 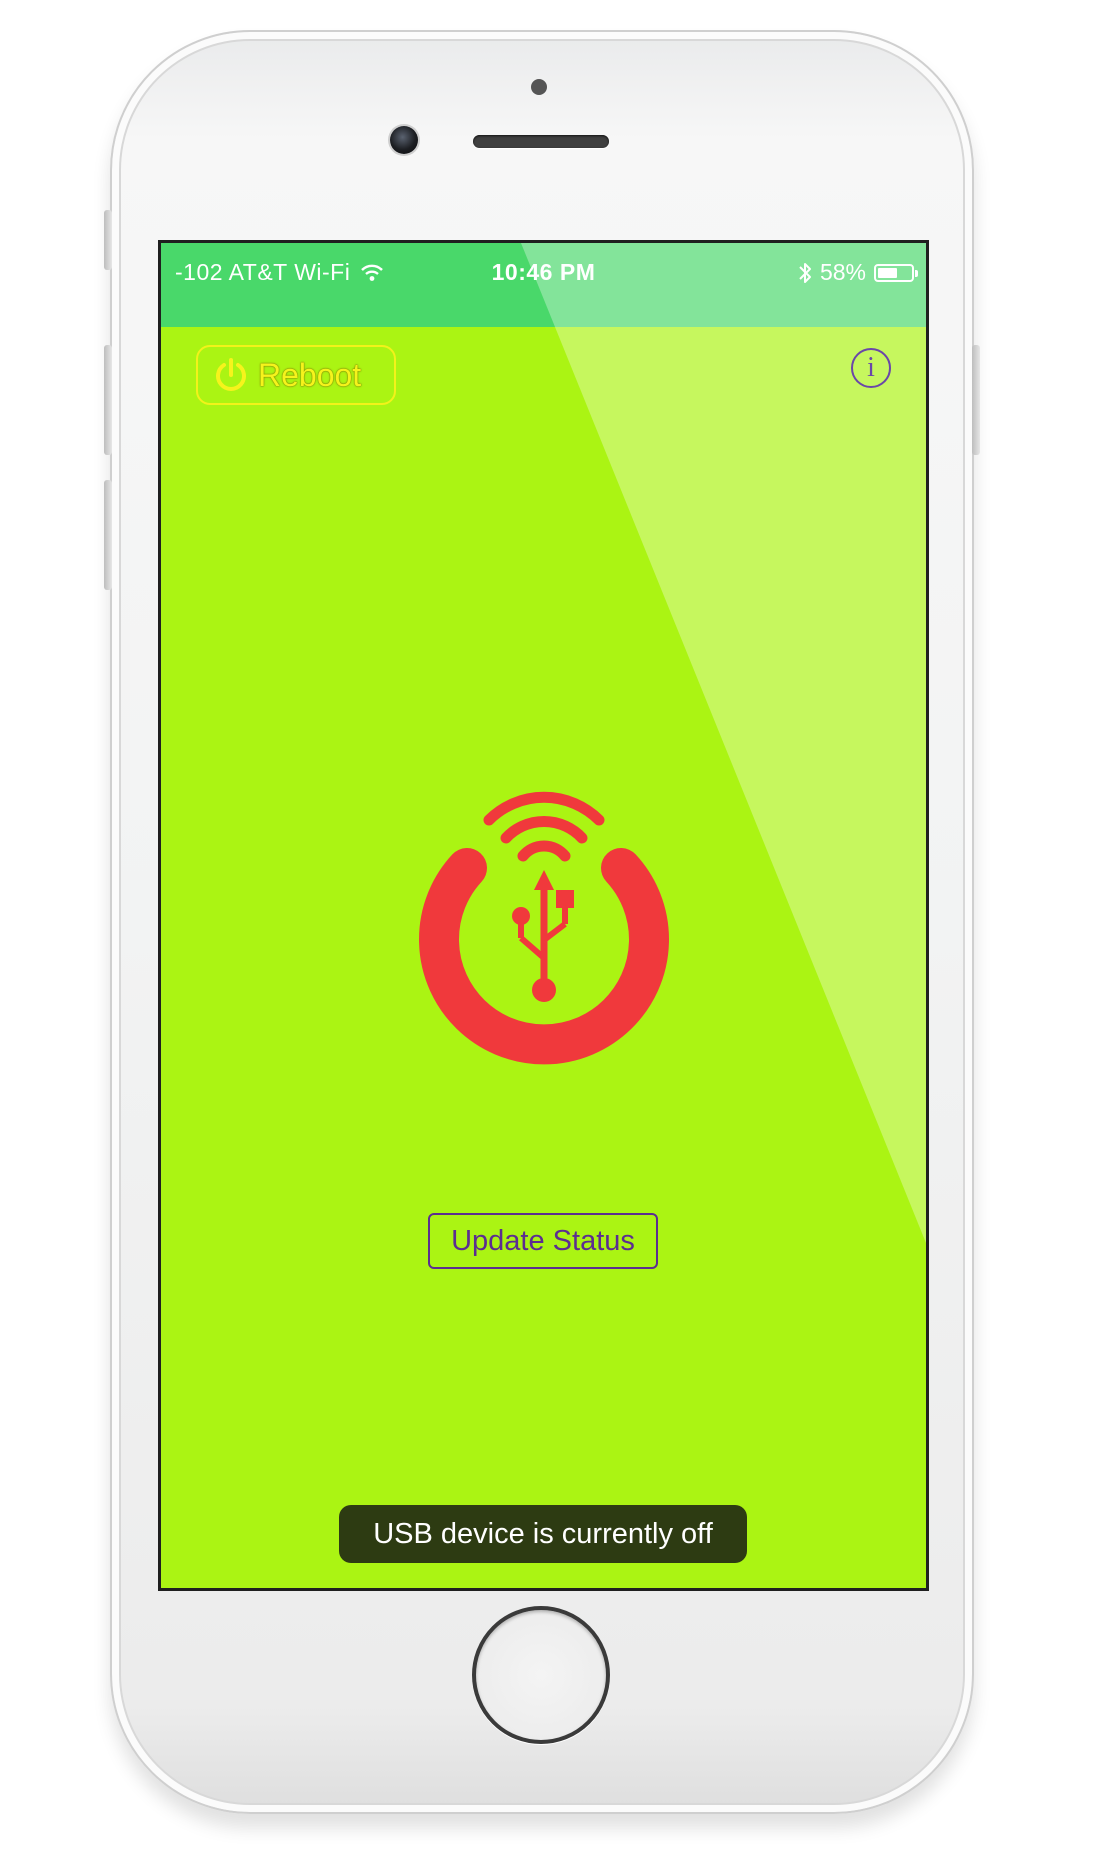 What do you see at coordinates (108, 240) in the screenshot?
I see `side-button` at bounding box center [108, 240].